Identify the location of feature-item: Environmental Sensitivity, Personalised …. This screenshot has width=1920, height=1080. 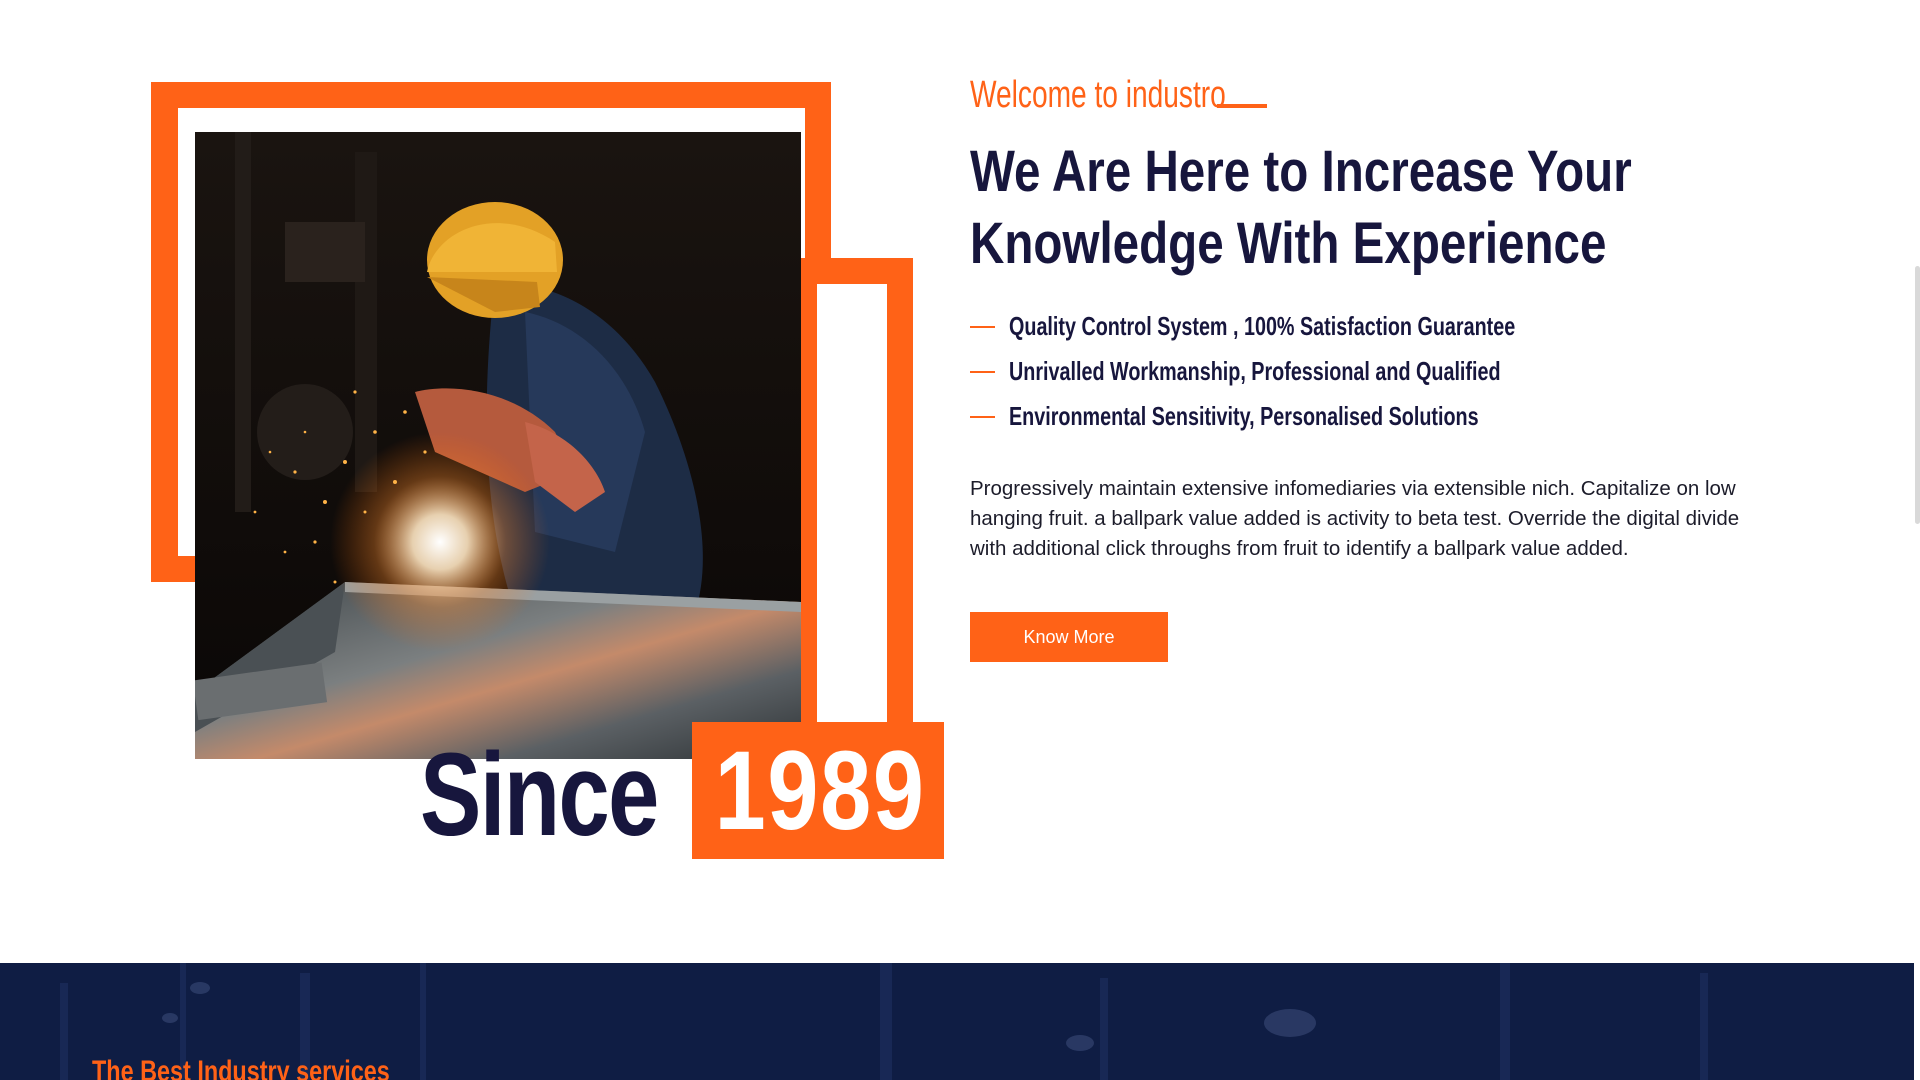
(1322, 416).